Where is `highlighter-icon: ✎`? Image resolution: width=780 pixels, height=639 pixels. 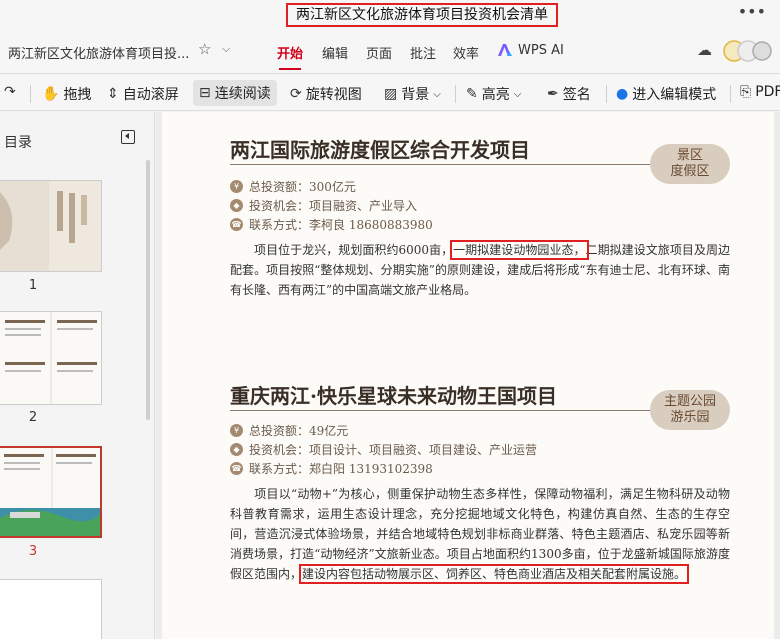 highlighter-icon: ✎ is located at coordinates (472, 94).